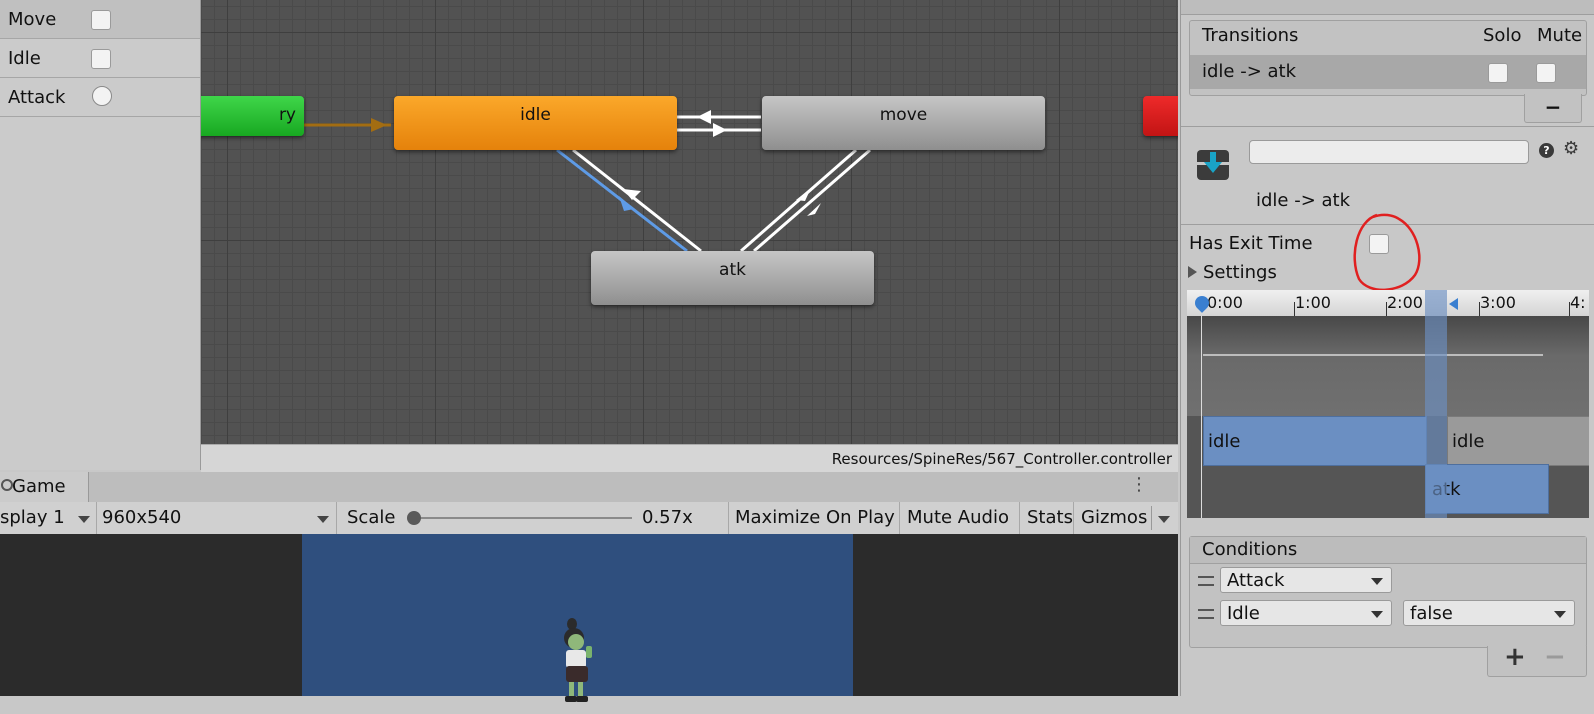 The image size is (1594, 714). What do you see at coordinates (252, 116) in the screenshot?
I see `entry-state: ry` at bounding box center [252, 116].